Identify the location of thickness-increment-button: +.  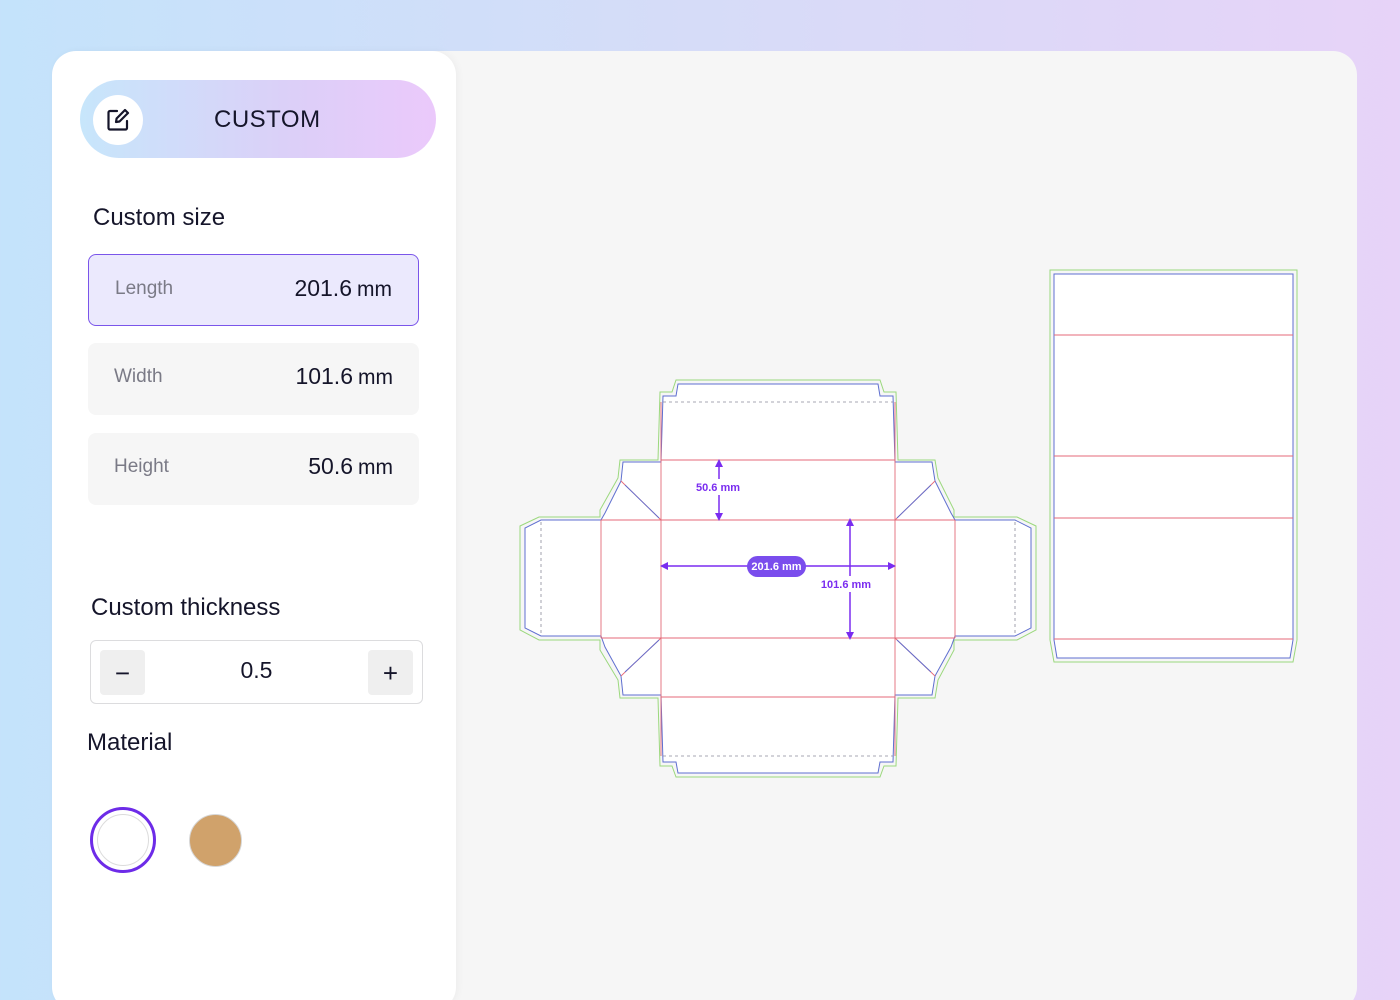
(390, 672).